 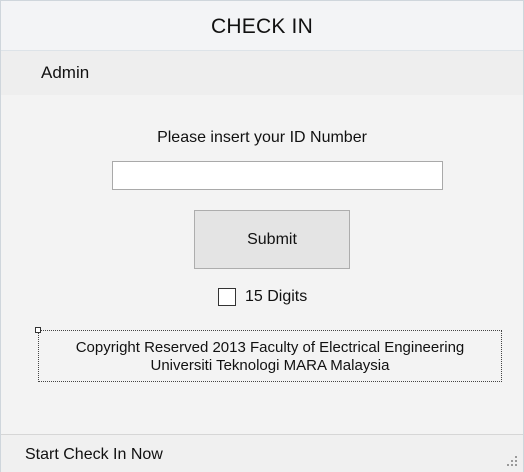 What do you see at coordinates (272, 239) in the screenshot?
I see `submit-button: Submit` at bounding box center [272, 239].